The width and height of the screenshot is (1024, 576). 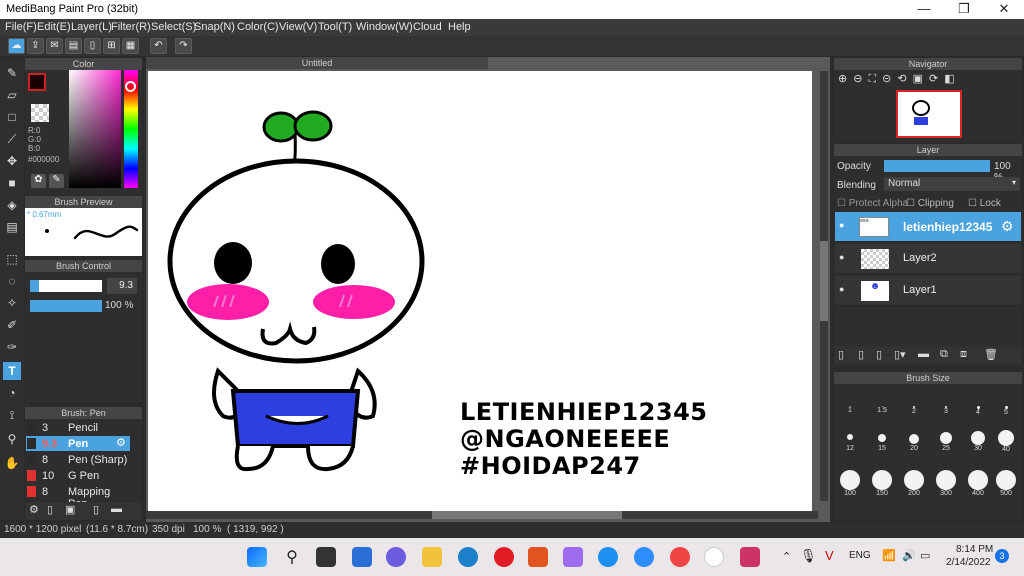 What do you see at coordinates (978, 483) in the screenshot?
I see `brush-size-option: 400` at bounding box center [978, 483].